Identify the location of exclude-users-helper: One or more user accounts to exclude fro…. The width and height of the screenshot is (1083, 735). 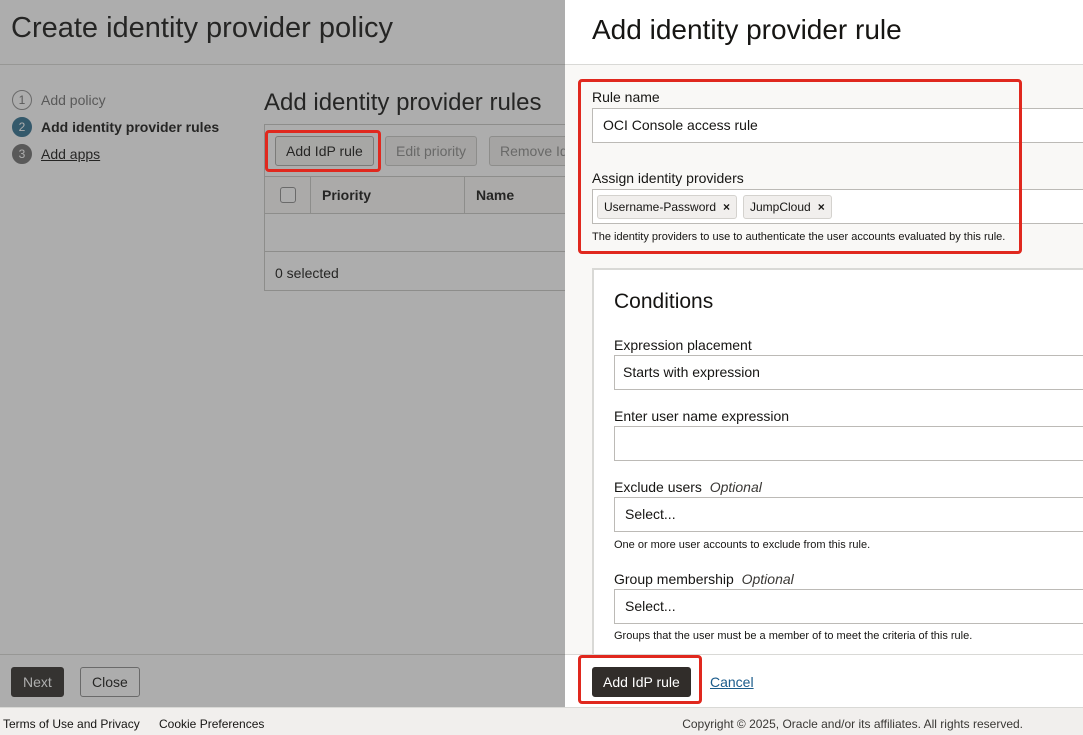
(742, 545).